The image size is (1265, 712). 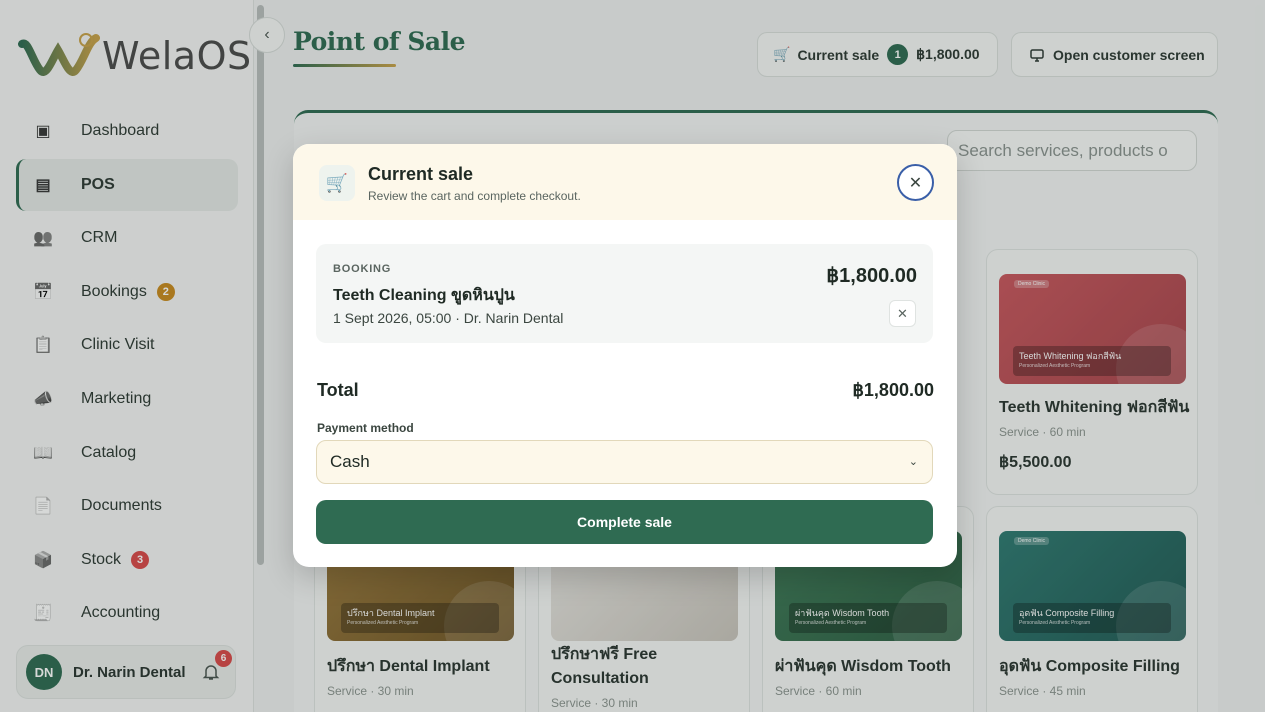 What do you see at coordinates (624, 522) in the screenshot?
I see `complete-sale-button: Complete sale` at bounding box center [624, 522].